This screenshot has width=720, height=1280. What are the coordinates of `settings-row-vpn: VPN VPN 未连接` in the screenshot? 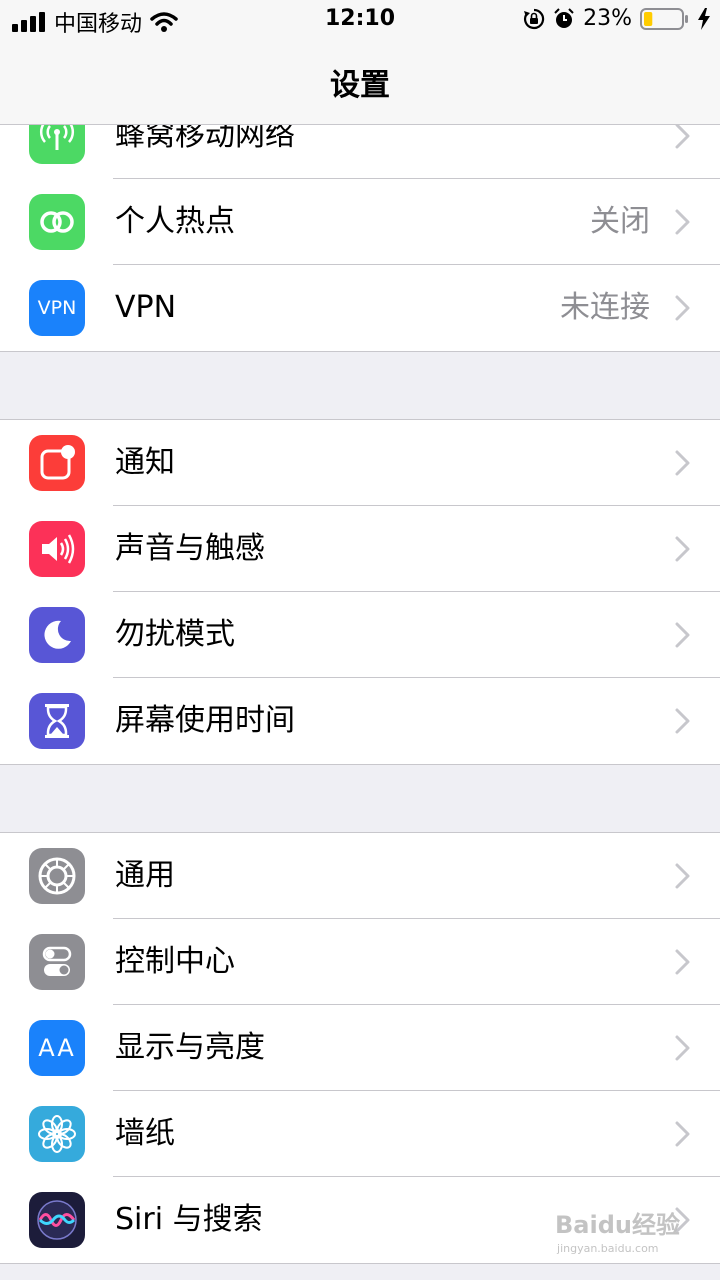 It's located at (360, 308).